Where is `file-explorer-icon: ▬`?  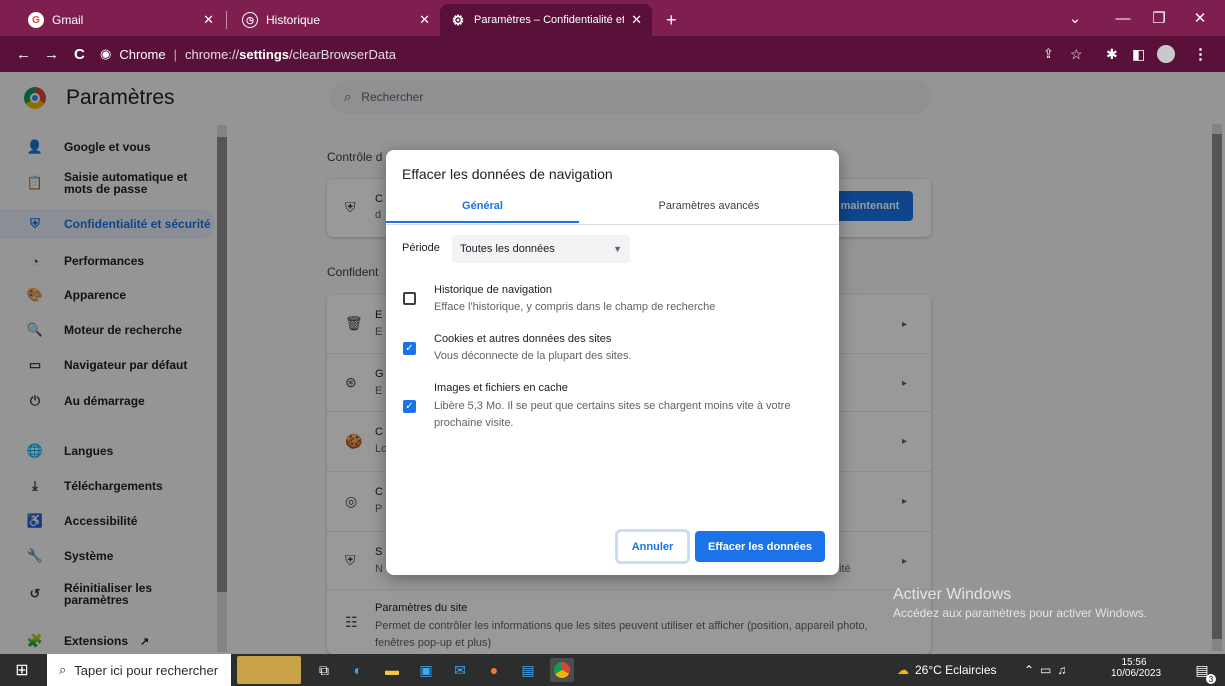 file-explorer-icon: ▬ is located at coordinates (392, 670).